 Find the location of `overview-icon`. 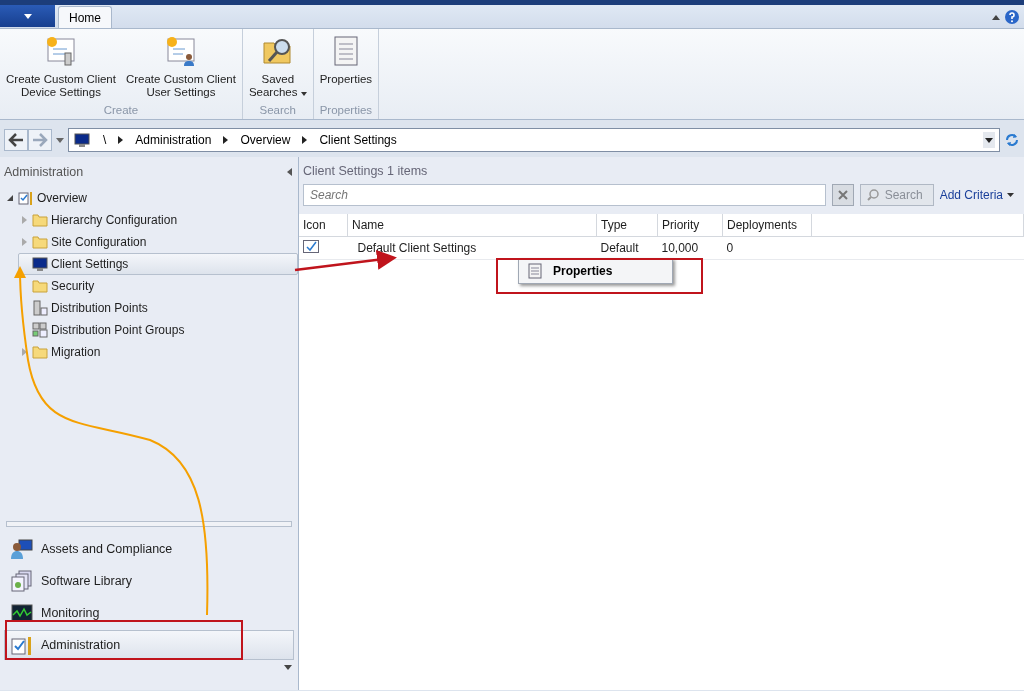

overview-icon is located at coordinates (26, 198).